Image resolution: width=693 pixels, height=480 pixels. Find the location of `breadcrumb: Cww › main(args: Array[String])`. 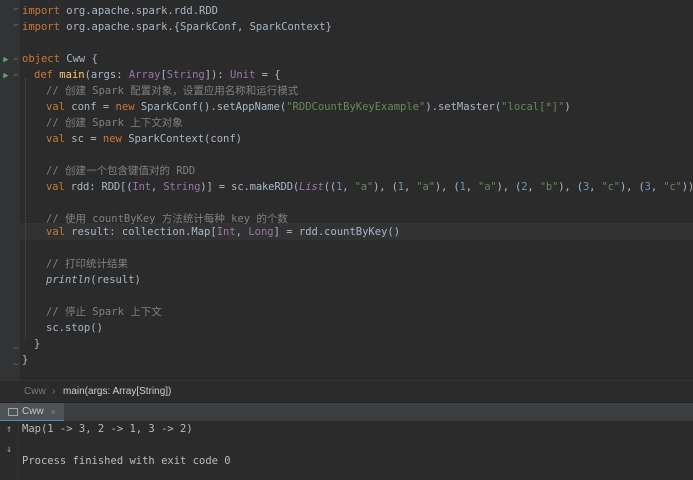

breadcrumb: Cww › main(args: Array[String]) is located at coordinates (346, 391).